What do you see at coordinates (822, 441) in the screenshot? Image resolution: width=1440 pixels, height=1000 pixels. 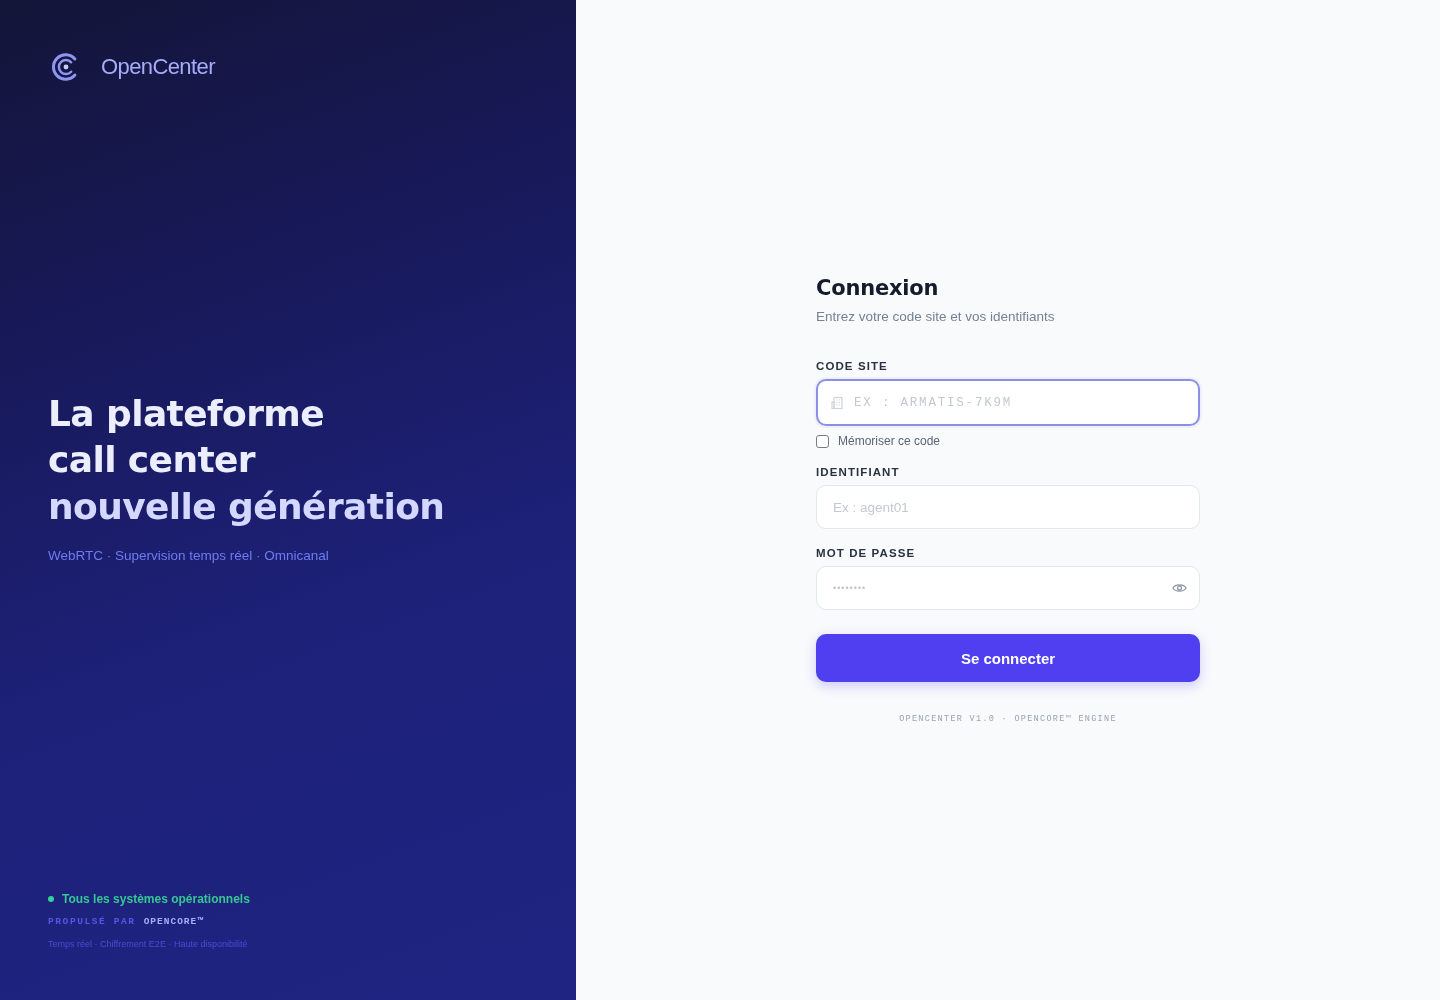 I see `remember-checkbox` at bounding box center [822, 441].